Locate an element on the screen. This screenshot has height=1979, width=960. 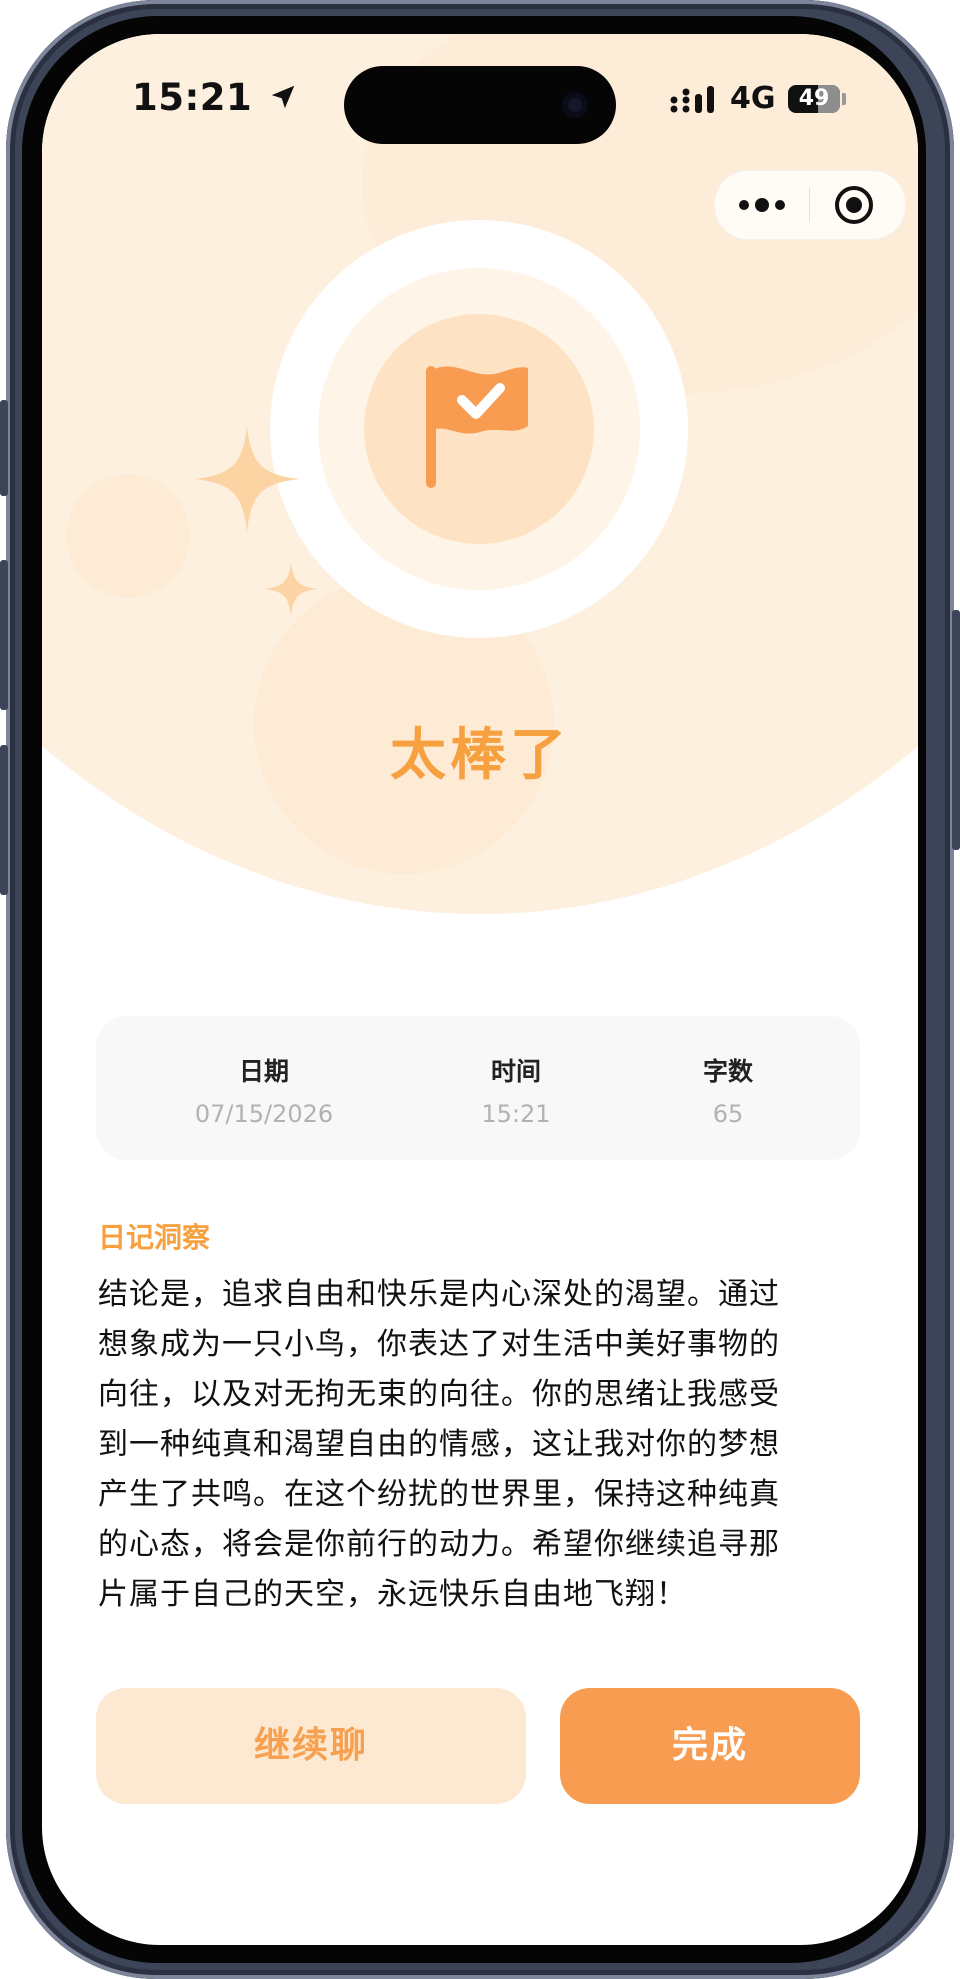
insight-line: 的心态，将会是你前行的动力。希望你继续追寻那 is located at coordinates (439, 1544).